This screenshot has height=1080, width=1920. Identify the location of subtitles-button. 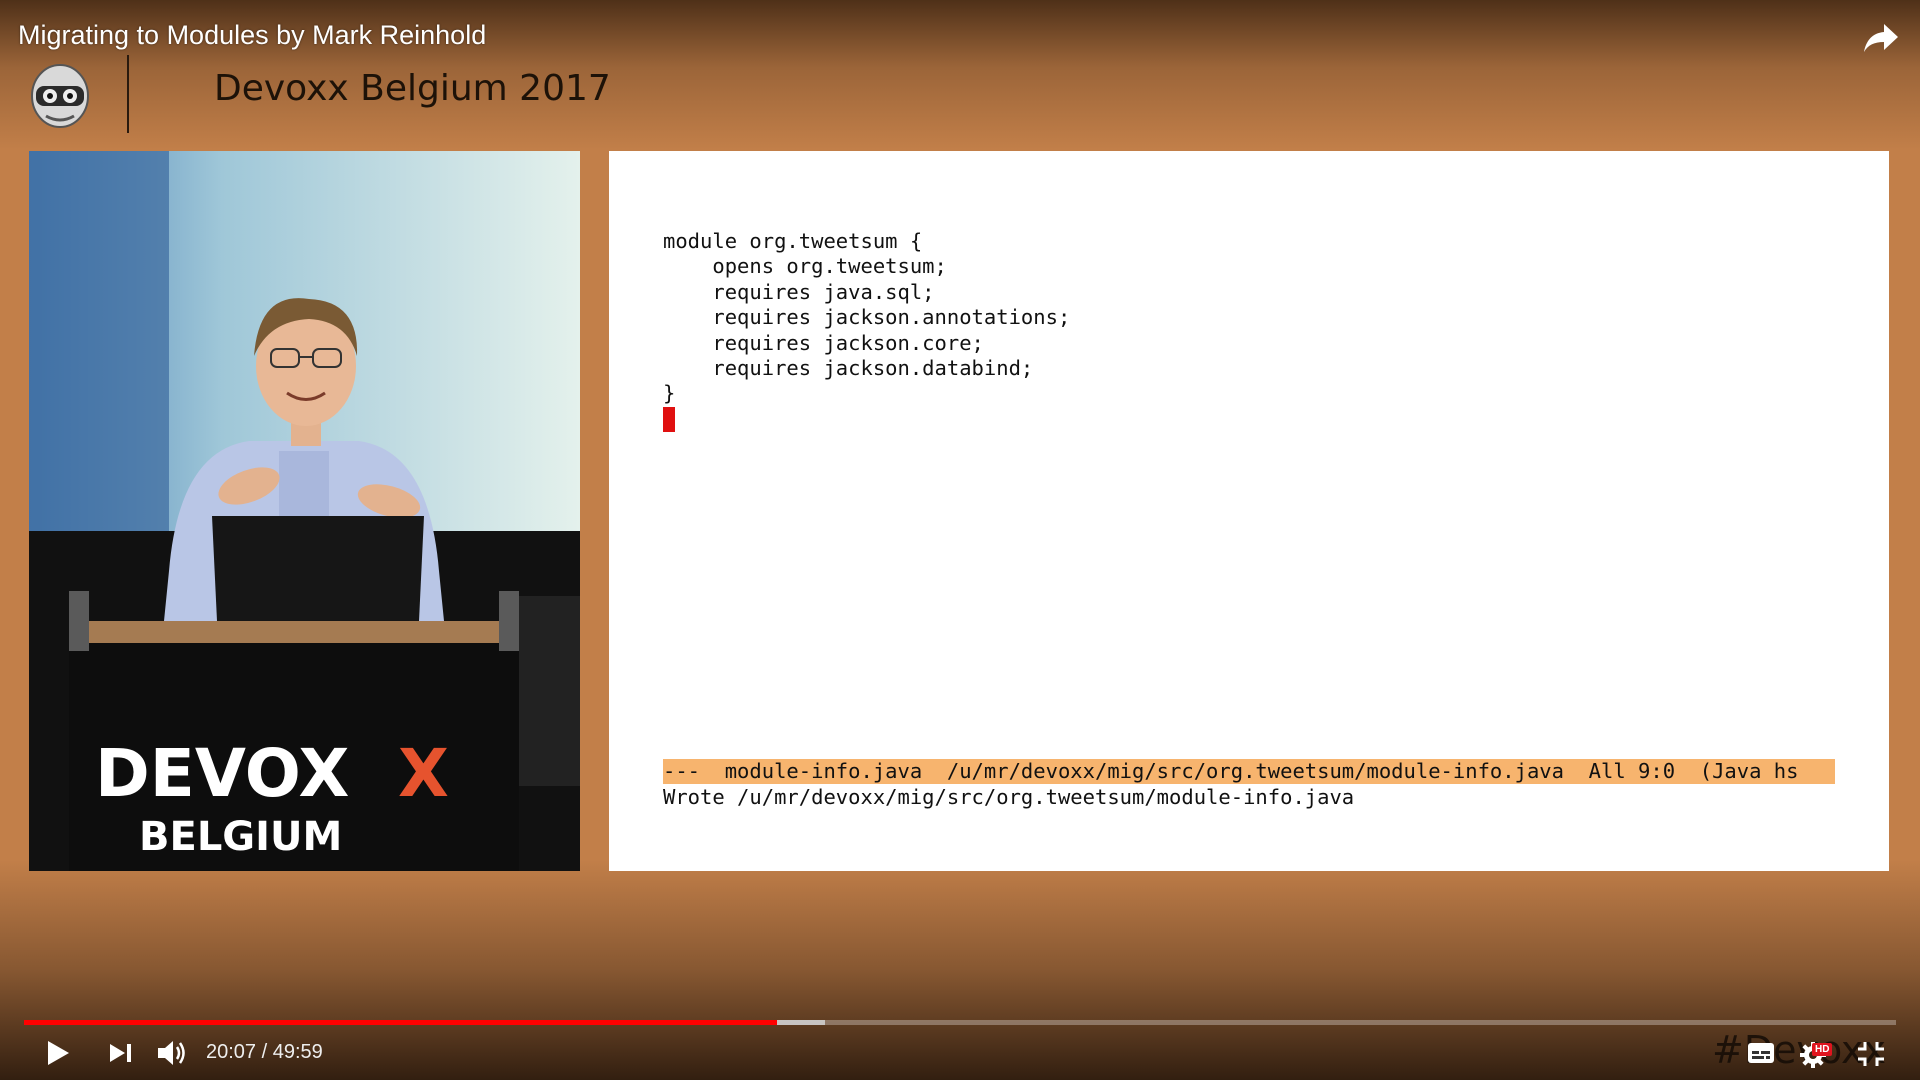
(1761, 1053).